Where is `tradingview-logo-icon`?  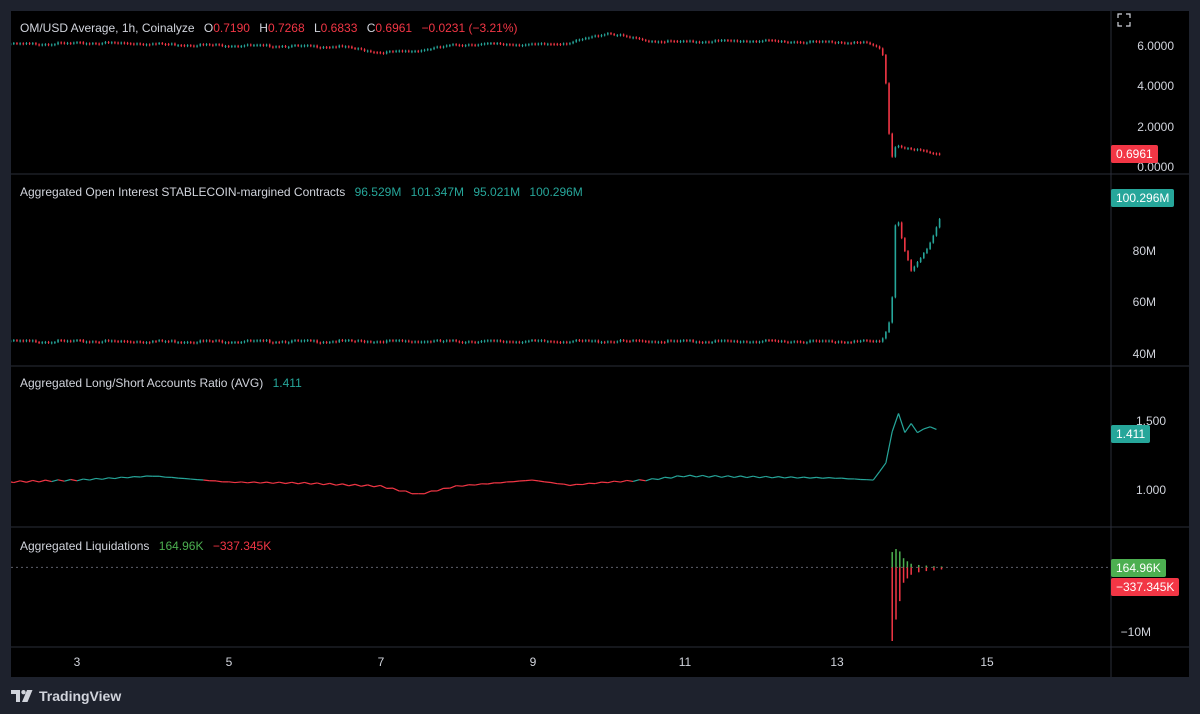
tradingview-logo-icon is located at coordinates (22, 696).